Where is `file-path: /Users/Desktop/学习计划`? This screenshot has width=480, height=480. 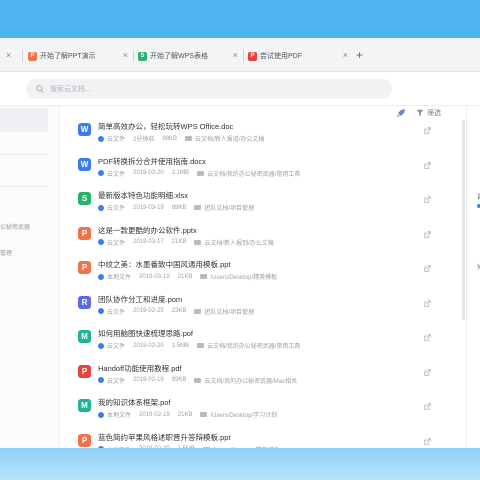 file-path: /Users/Desktop/学习计划 is located at coordinates (238, 414).